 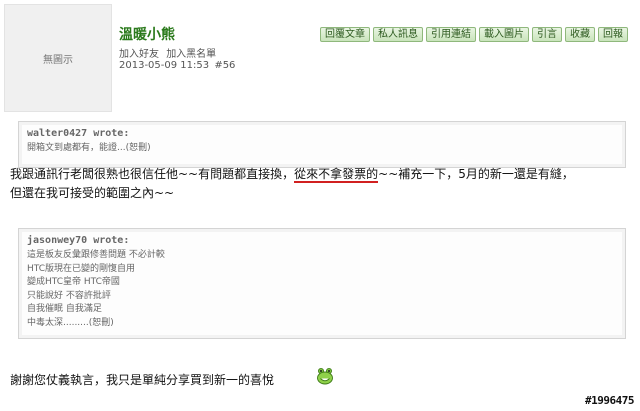 What do you see at coordinates (78, 240) in the screenshot?
I see `quote-author: jasonwey70 wrote:` at bounding box center [78, 240].